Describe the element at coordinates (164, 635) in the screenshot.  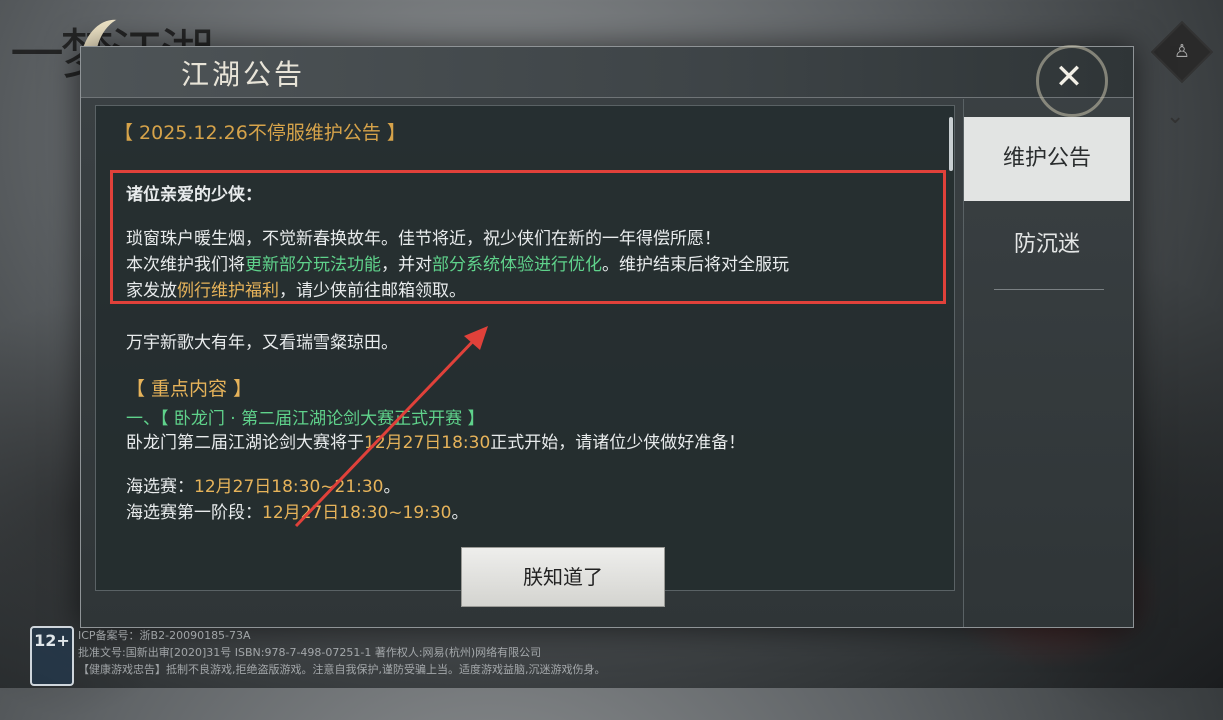
I see `icp-text: ICP备案号：浙B2-20090185-73A` at that location.